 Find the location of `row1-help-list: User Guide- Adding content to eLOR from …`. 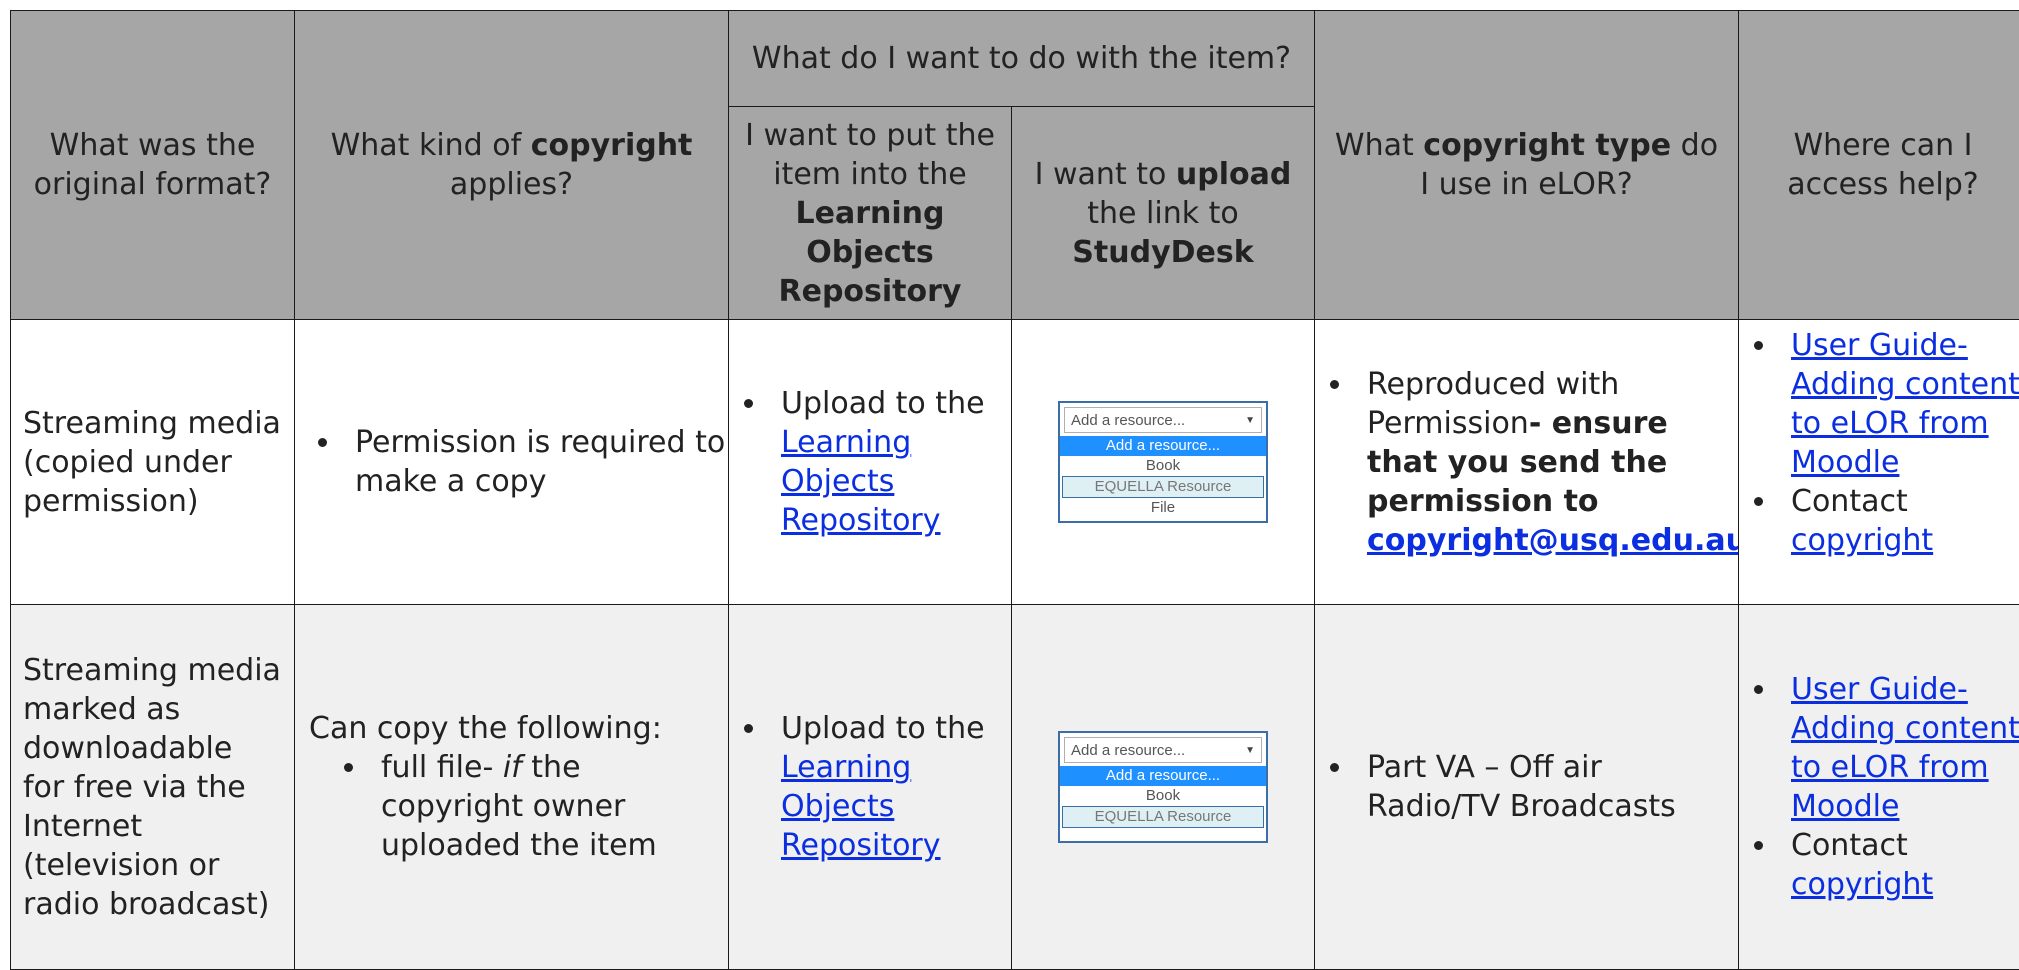

row1-help-list: User Guide- Adding content to eLOR from … is located at coordinates (1879, 443).